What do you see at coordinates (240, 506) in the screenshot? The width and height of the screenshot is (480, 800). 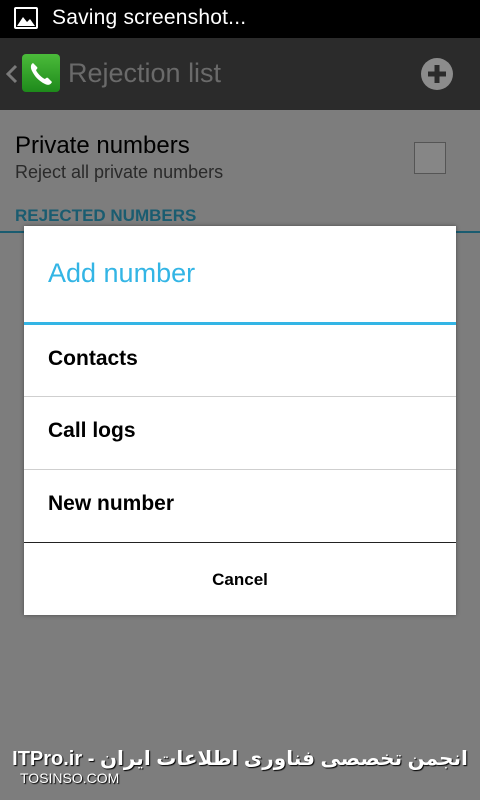 I see `new-number-option: New number` at bounding box center [240, 506].